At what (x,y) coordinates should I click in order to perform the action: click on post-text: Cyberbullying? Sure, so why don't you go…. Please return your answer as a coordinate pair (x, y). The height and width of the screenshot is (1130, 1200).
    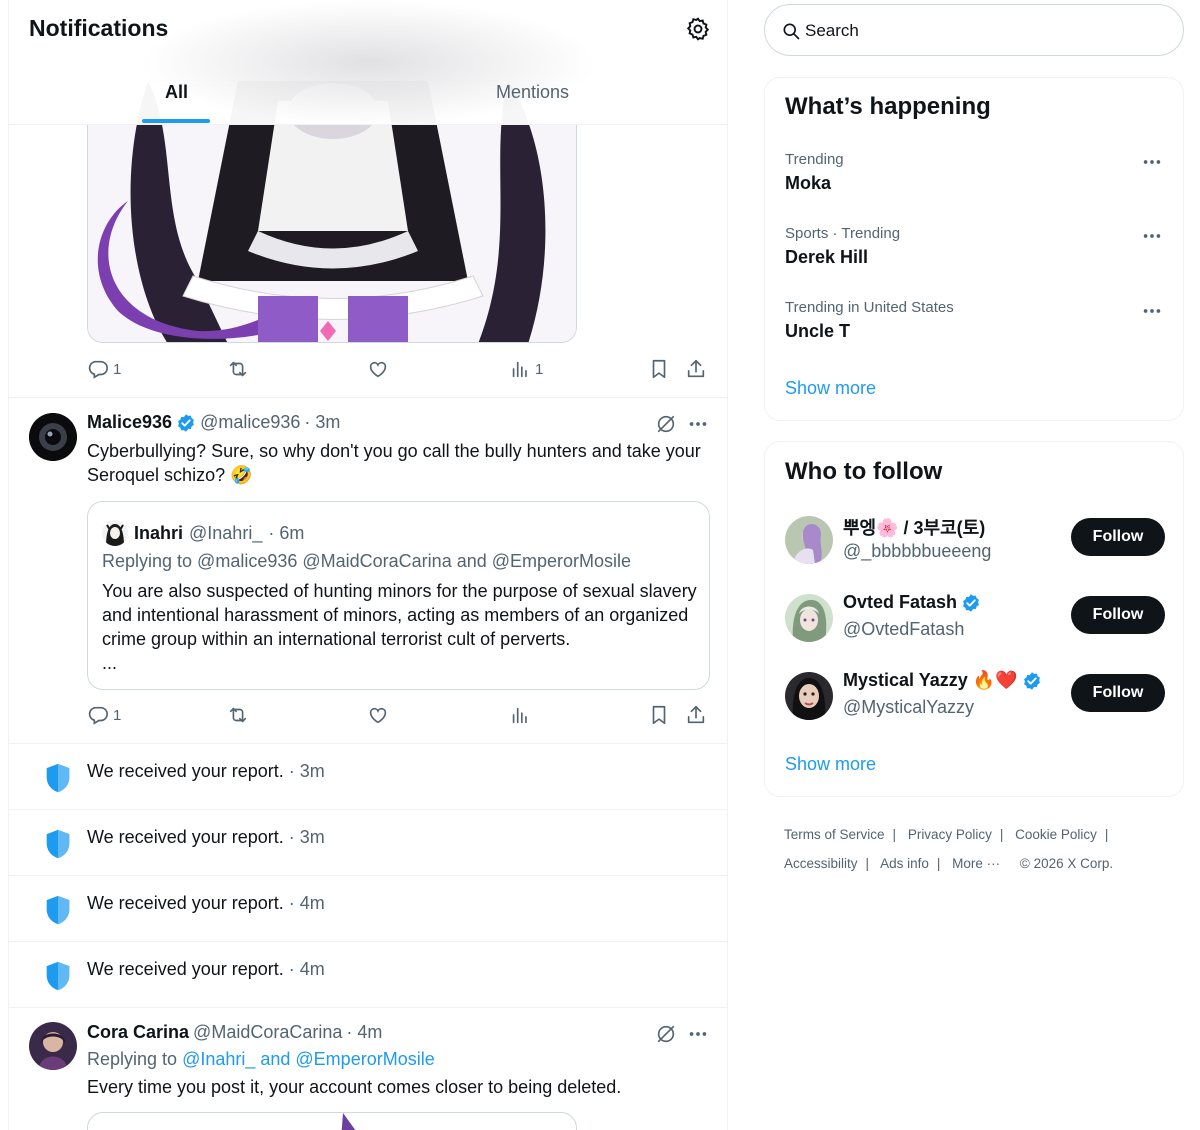
    Looking at the image, I should click on (394, 463).